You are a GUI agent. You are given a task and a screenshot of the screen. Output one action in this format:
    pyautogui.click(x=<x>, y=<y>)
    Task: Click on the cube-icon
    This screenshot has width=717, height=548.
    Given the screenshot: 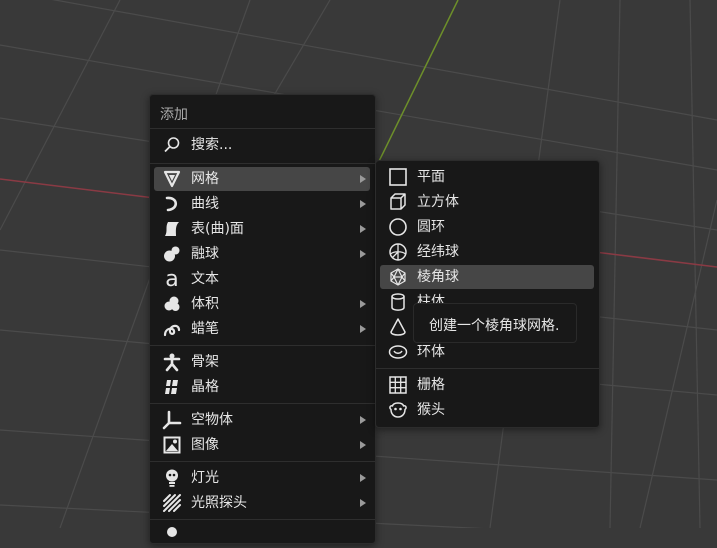 What is the action you would take?
    pyautogui.click(x=398, y=202)
    